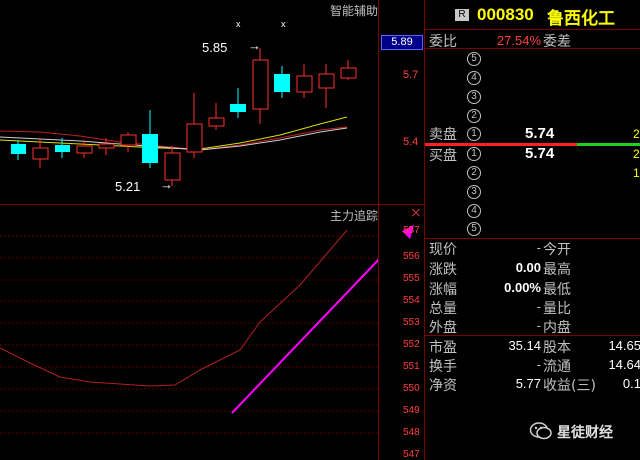  I want to click on low-arrow: →, so click(166, 184).